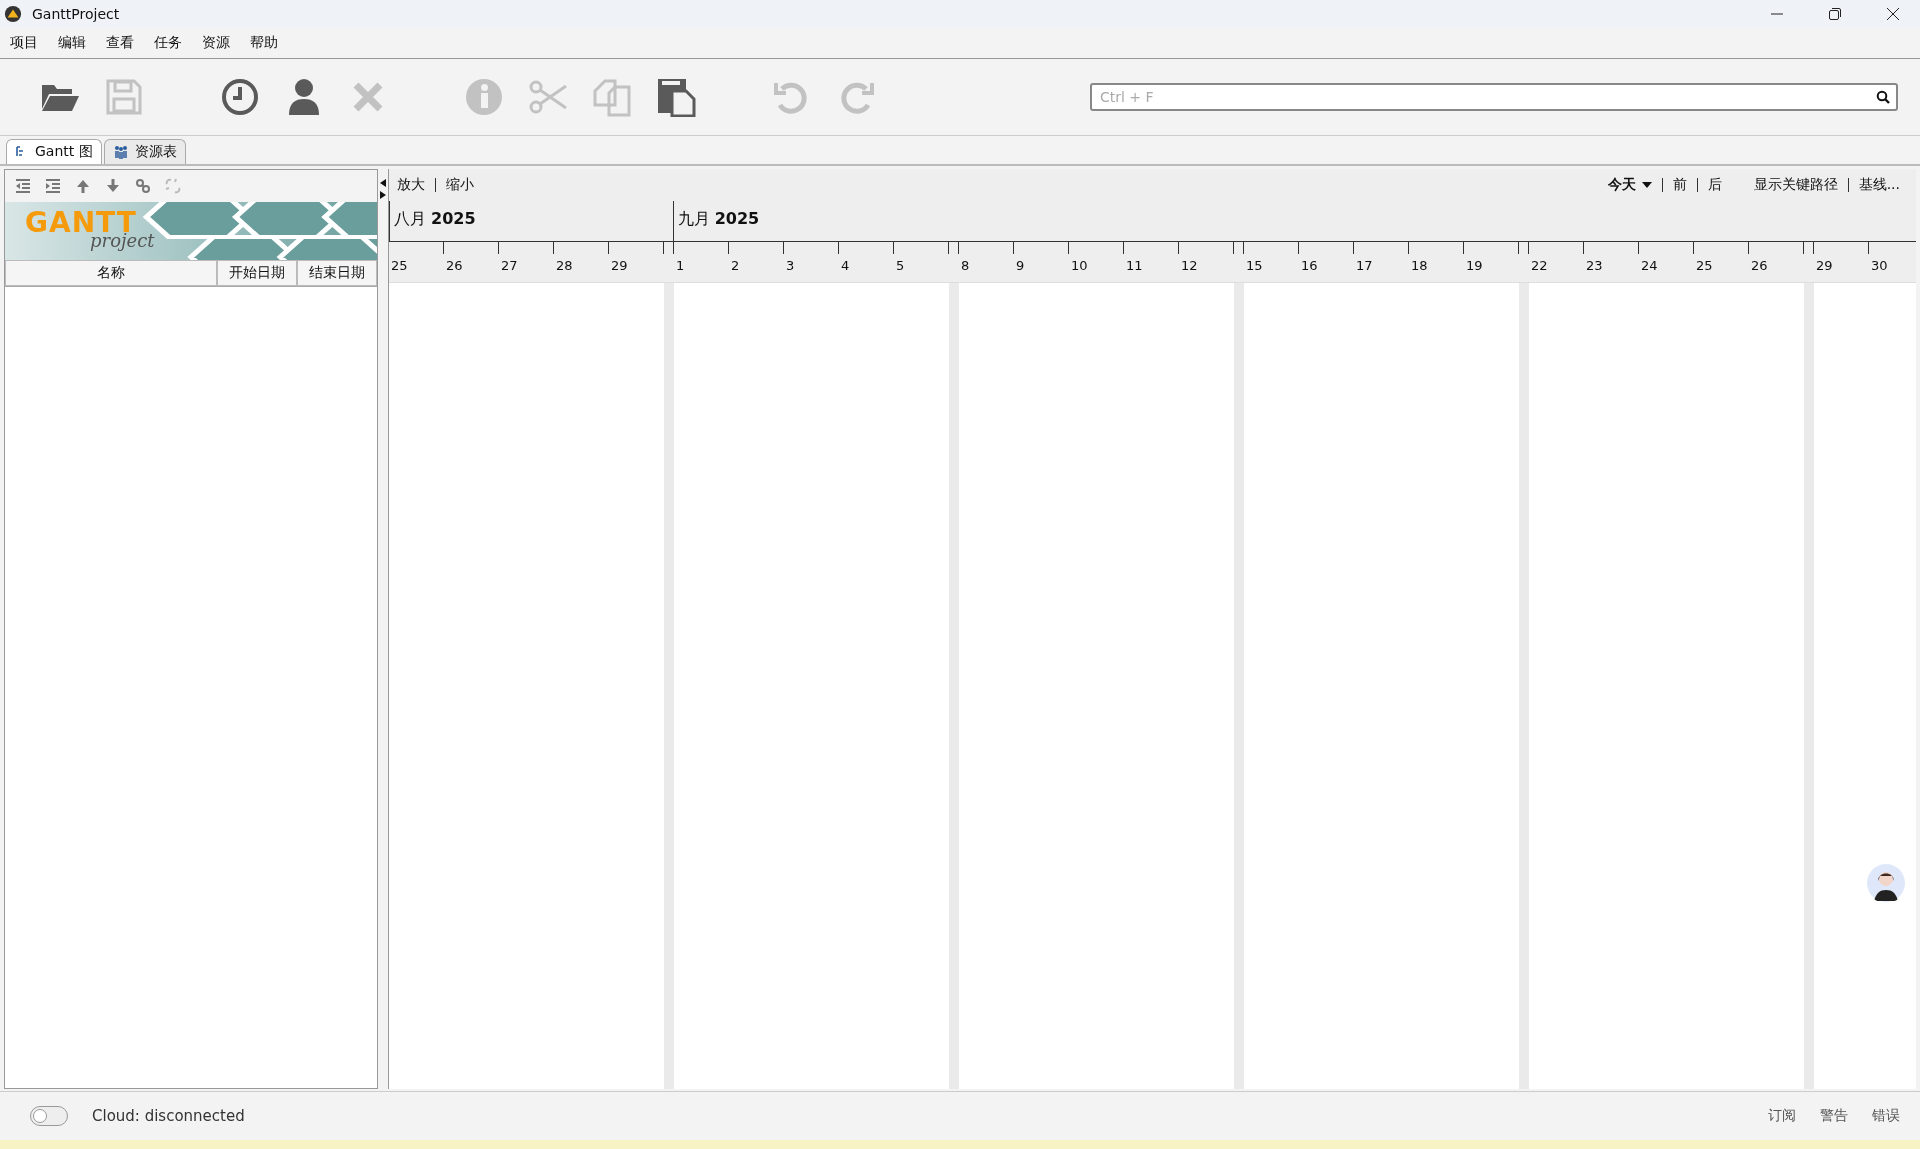 The height and width of the screenshot is (1149, 1920). What do you see at coordinates (411, 185) in the screenshot?
I see `zoom-in-link: 放大` at bounding box center [411, 185].